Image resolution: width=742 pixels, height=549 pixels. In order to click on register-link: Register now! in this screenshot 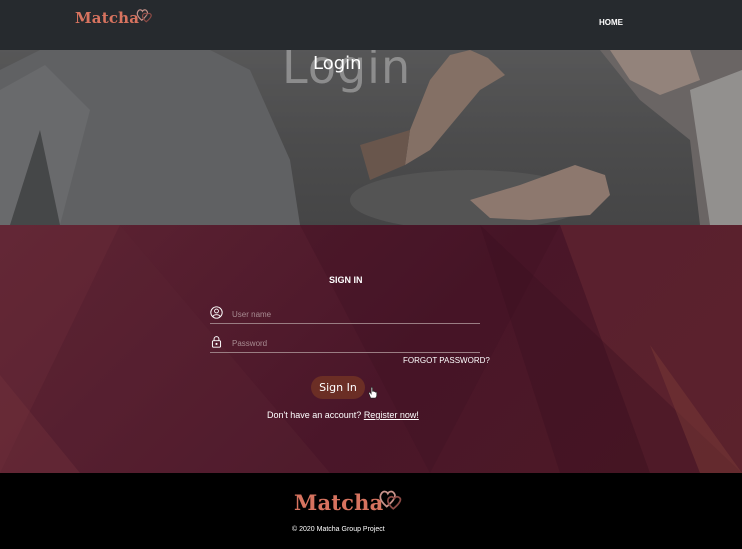, I will do `click(391, 415)`.